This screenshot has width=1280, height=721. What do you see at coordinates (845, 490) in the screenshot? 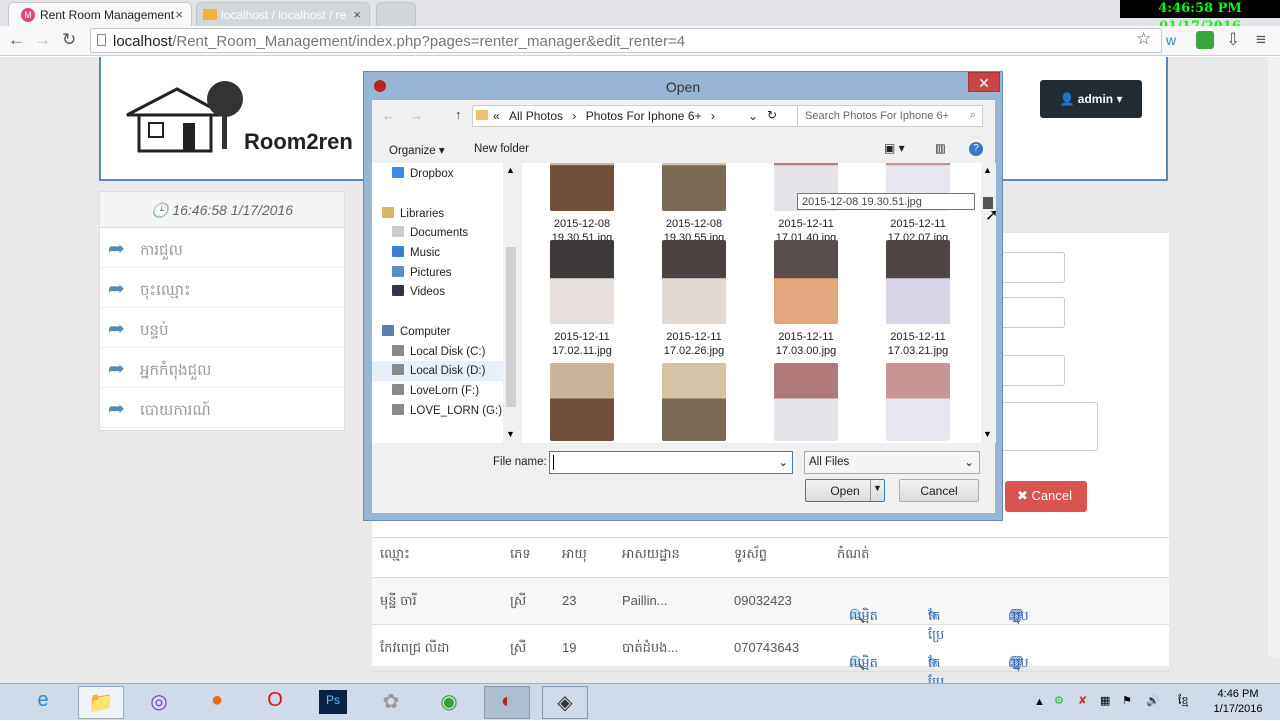
I see `open-button: Open ▼` at bounding box center [845, 490].